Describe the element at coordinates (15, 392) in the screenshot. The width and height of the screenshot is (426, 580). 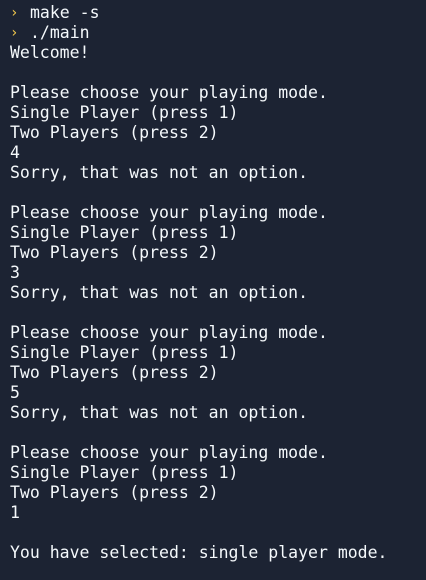
I see `user-input-line: 5` at that location.